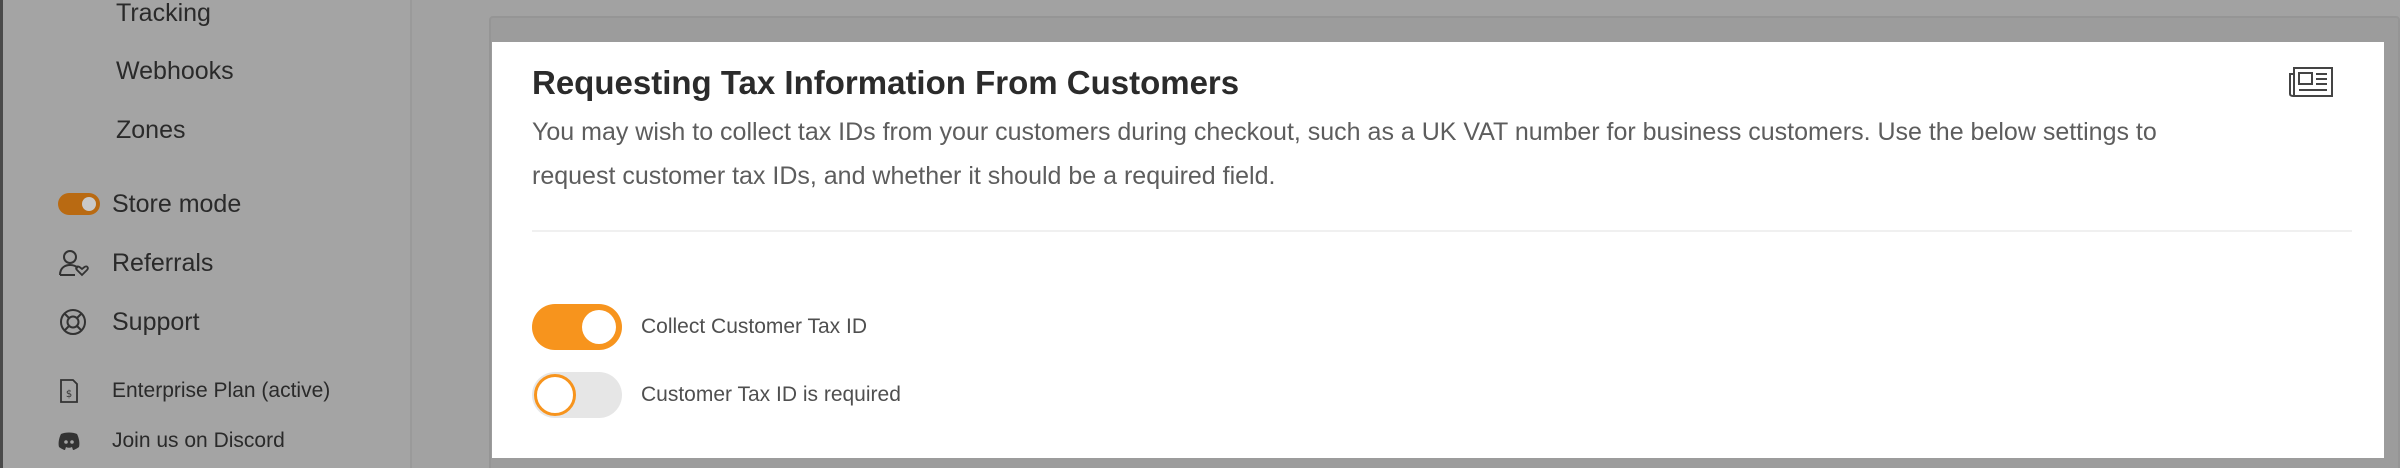  What do you see at coordinates (175, 71) in the screenshot?
I see `sidebar-item-webhooks: Webhooks` at bounding box center [175, 71].